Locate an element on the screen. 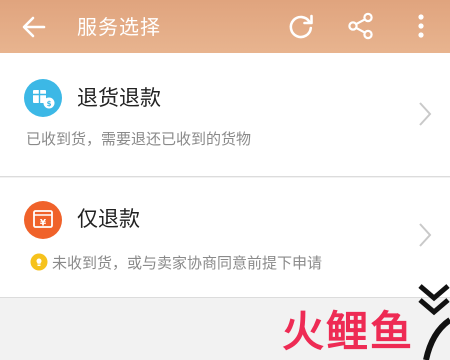 Image resolution: width=450 pixels, height=360 pixels. back-arrow-icon is located at coordinates (34, 27).